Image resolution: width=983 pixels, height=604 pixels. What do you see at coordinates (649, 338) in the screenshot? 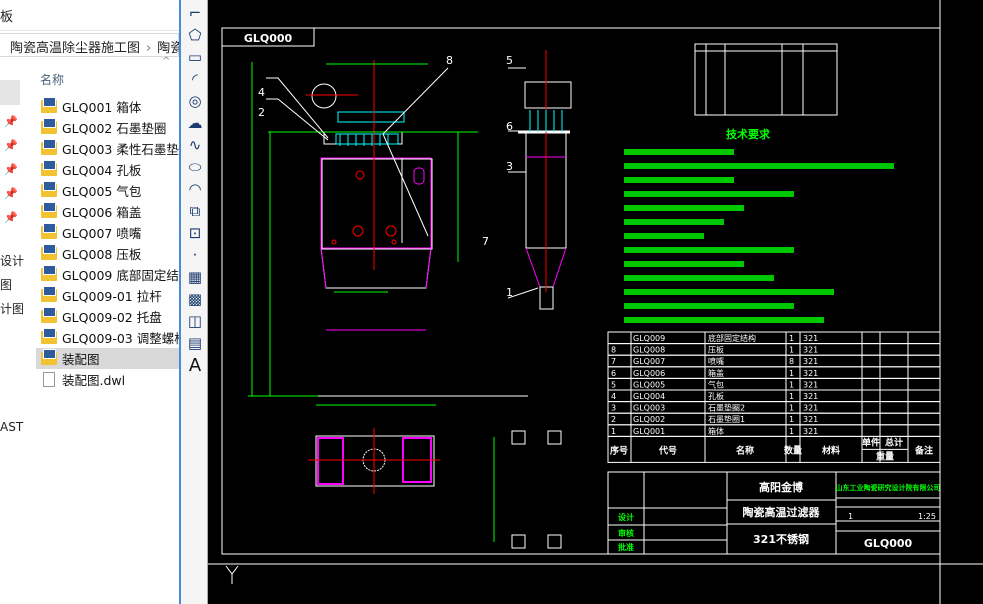
I see `bom-code: GLQ009` at bounding box center [649, 338].